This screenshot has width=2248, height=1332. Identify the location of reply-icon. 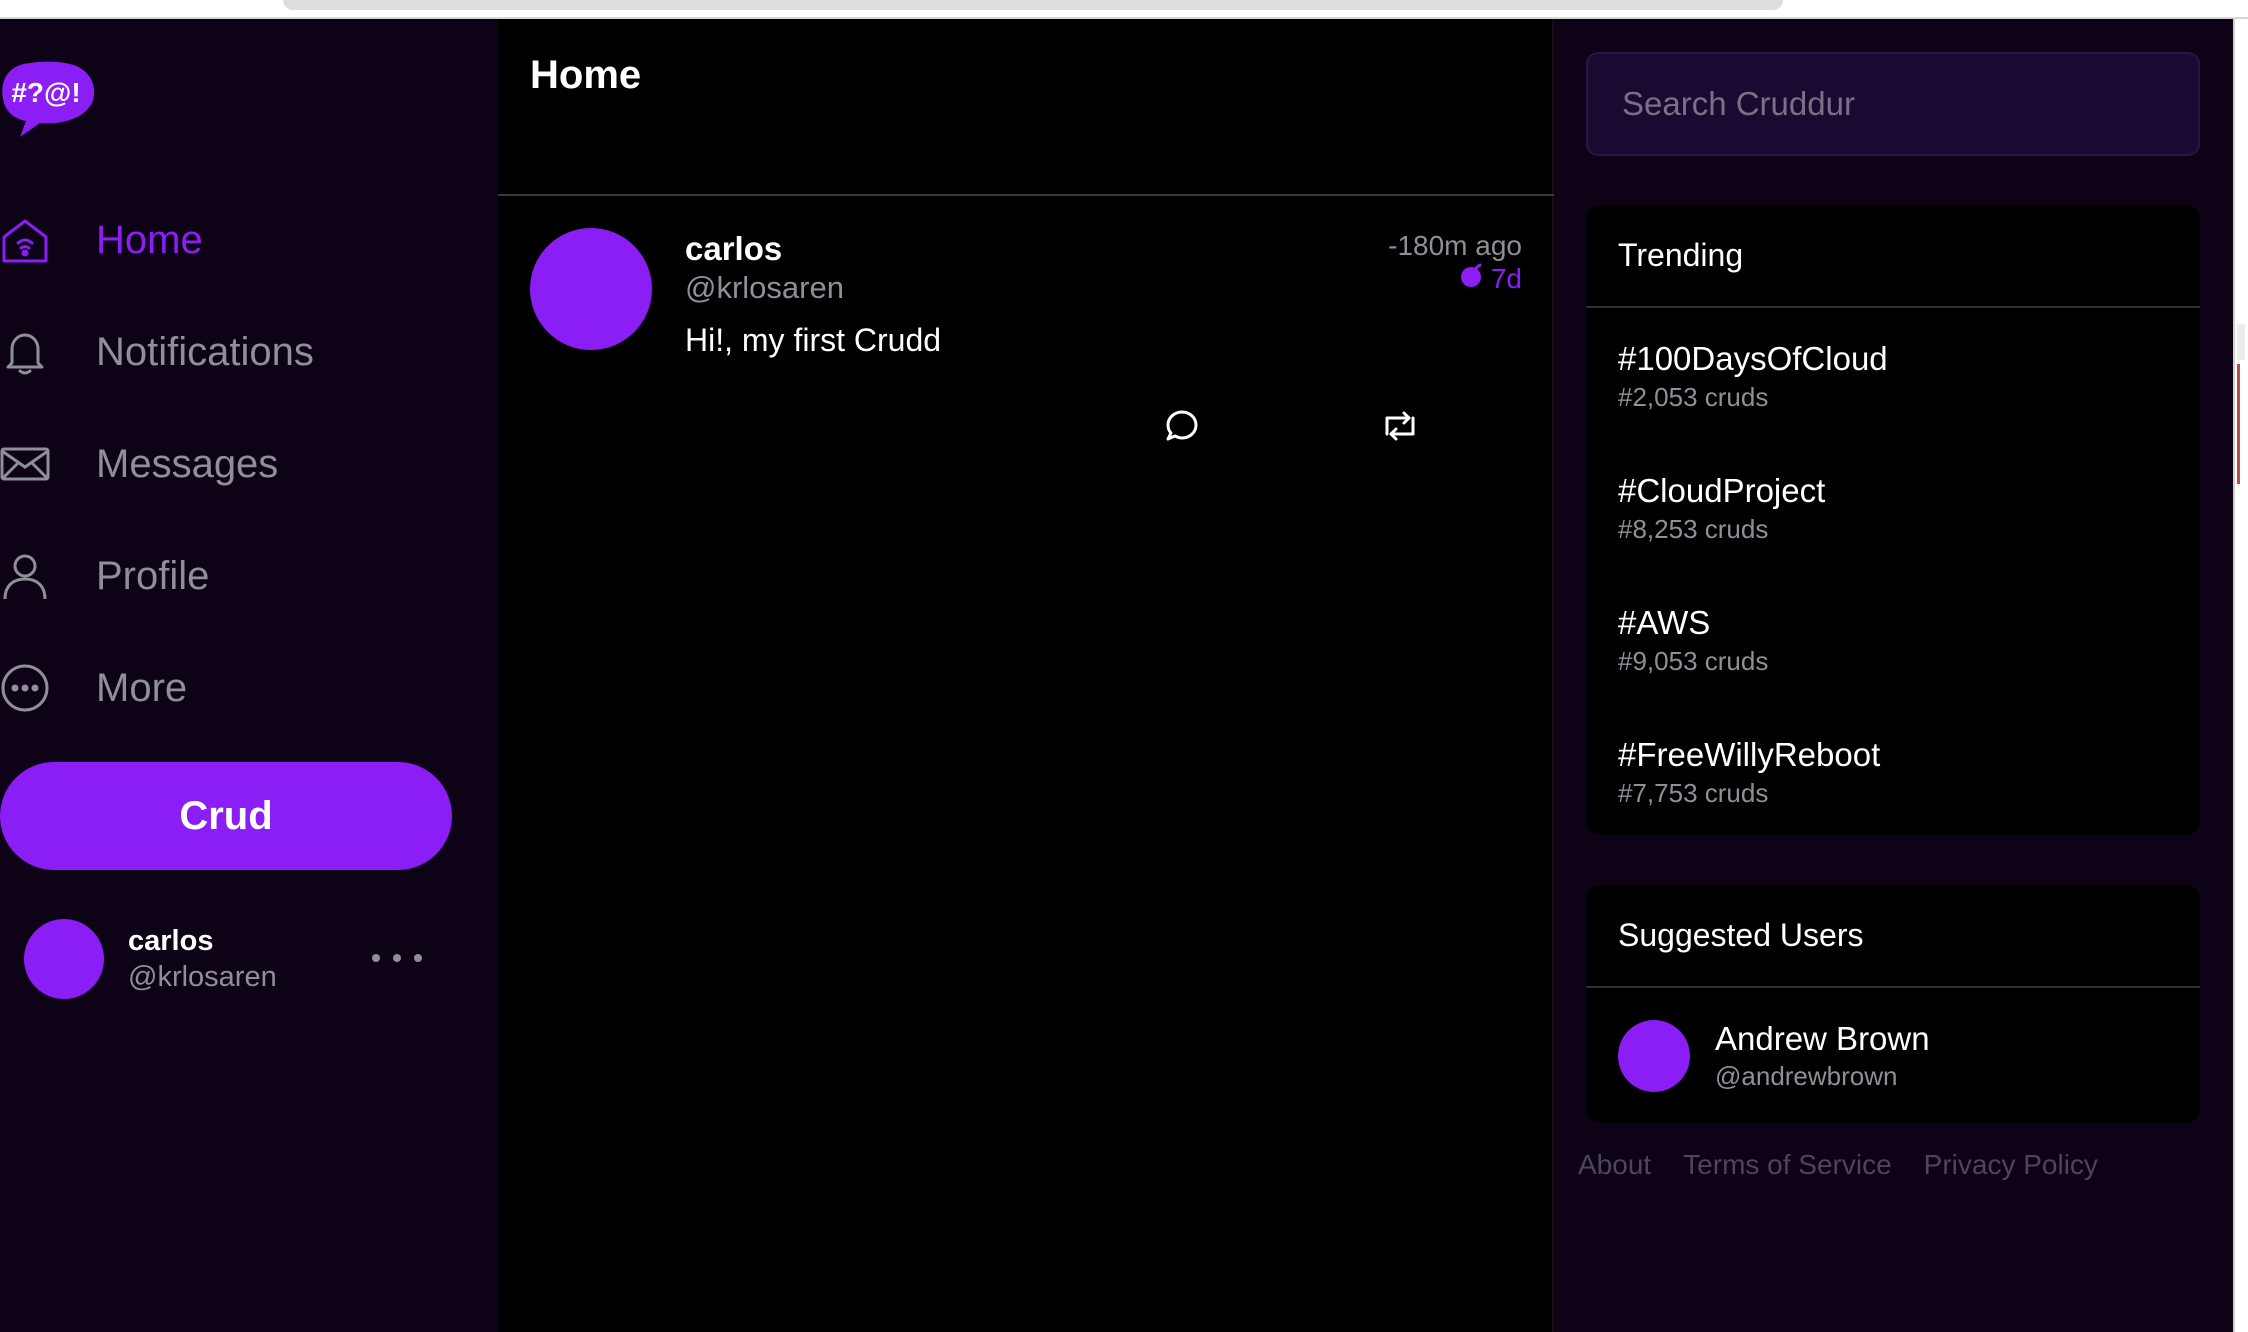
(1182, 426).